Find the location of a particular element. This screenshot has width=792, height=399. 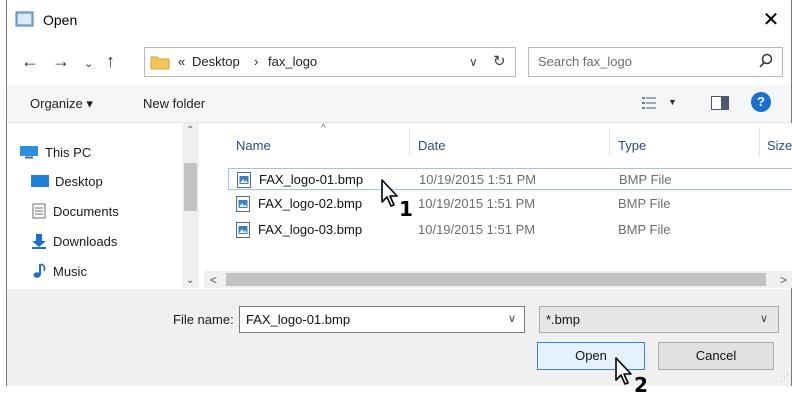

file-name-input: FAX_logo-01.bmp ∨ is located at coordinates (382, 319).